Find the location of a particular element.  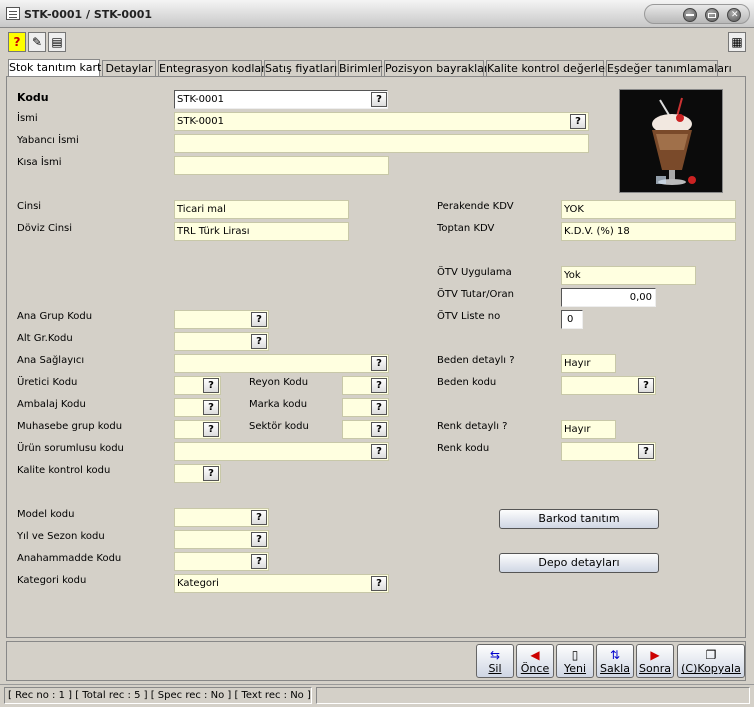

tab-kalite-kontrol: Kalite kontrol değerleri is located at coordinates (549, 68).